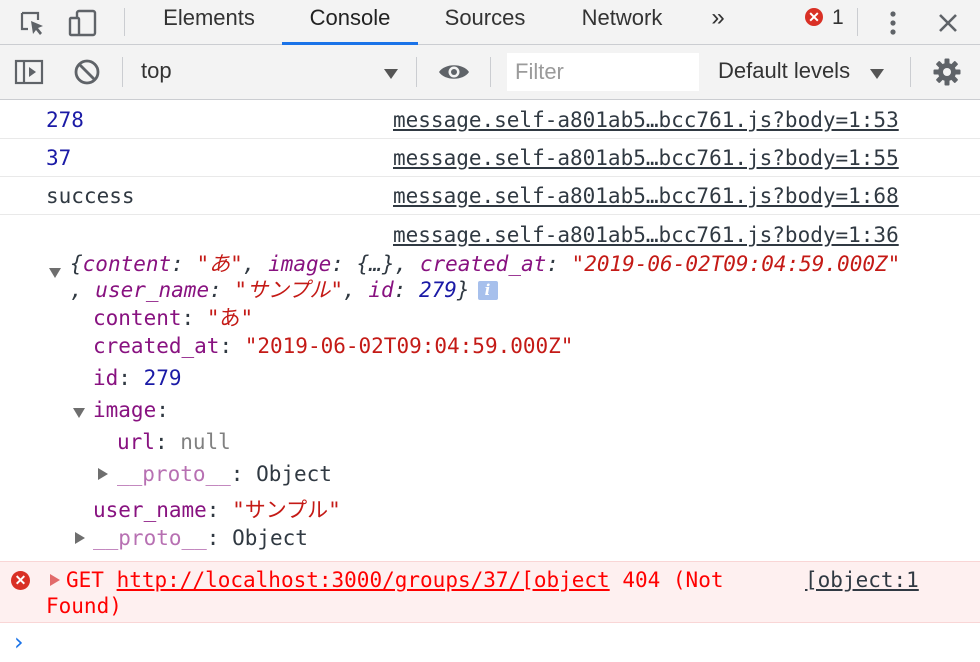 Image resolution: width=980 pixels, height=662 pixels. What do you see at coordinates (333, 346) in the screenshot?
I see `property-created-at: created_at: "2019-06-02T09:04:59.000Z"` at bounding box center [333, 346].